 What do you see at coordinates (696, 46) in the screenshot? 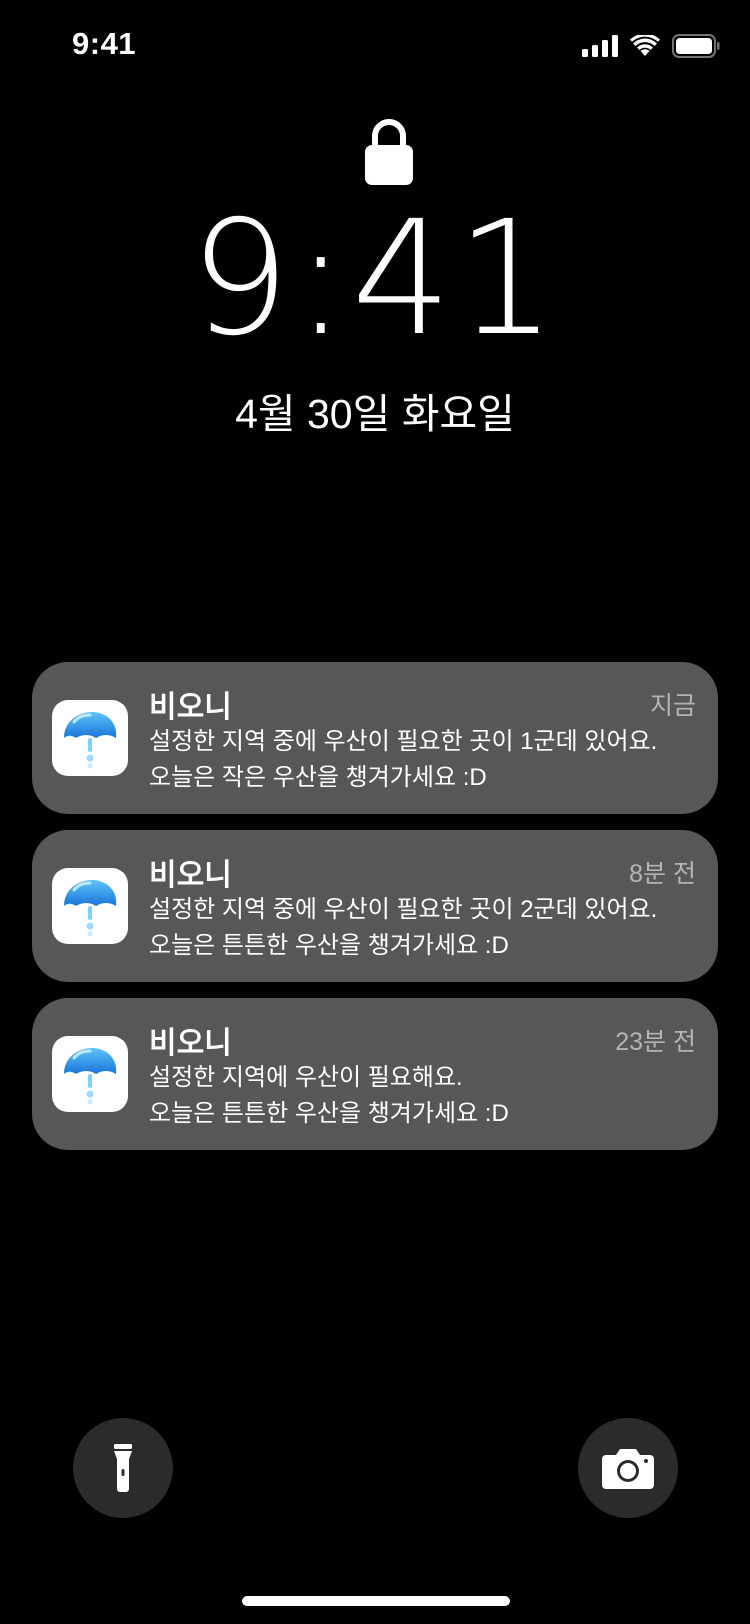
I see `battery-icon` at bounding box center [696, 46].